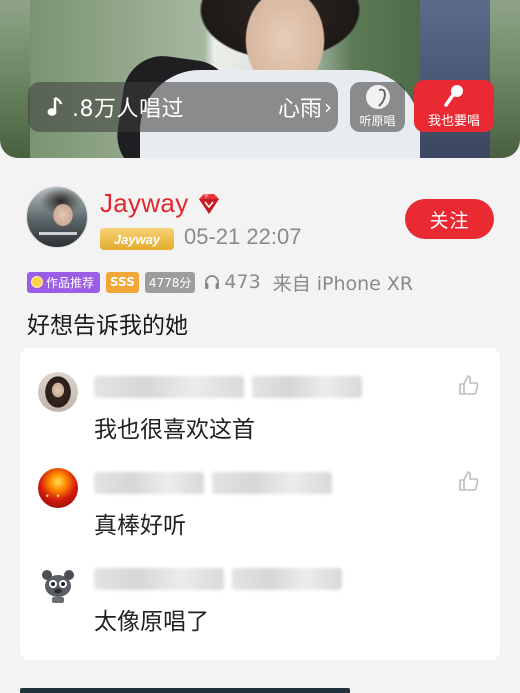 The height and width of the screenshot is (693, 520). Describe the element at coordinates (170, 282) in the screenshot. I see `score-badge: 4778分` at that location.